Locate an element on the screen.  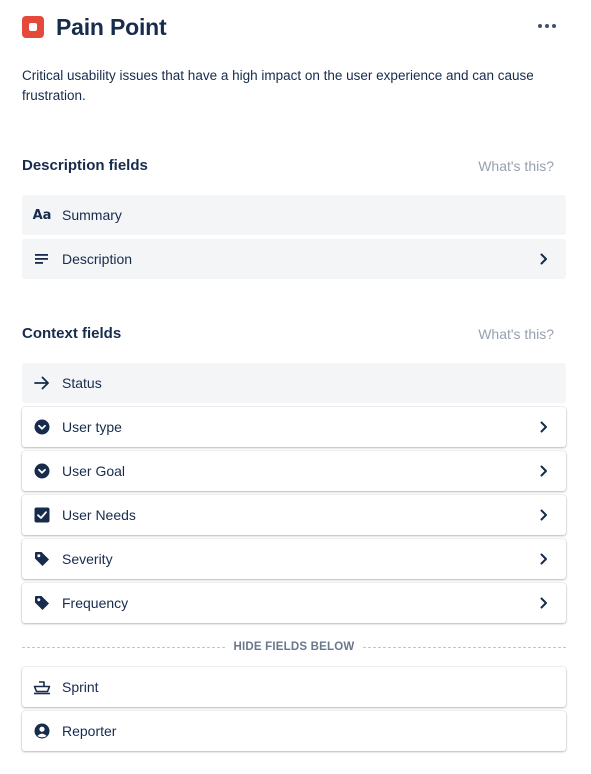
text-aa-icon: Aa is located at coordinates (42, 215).